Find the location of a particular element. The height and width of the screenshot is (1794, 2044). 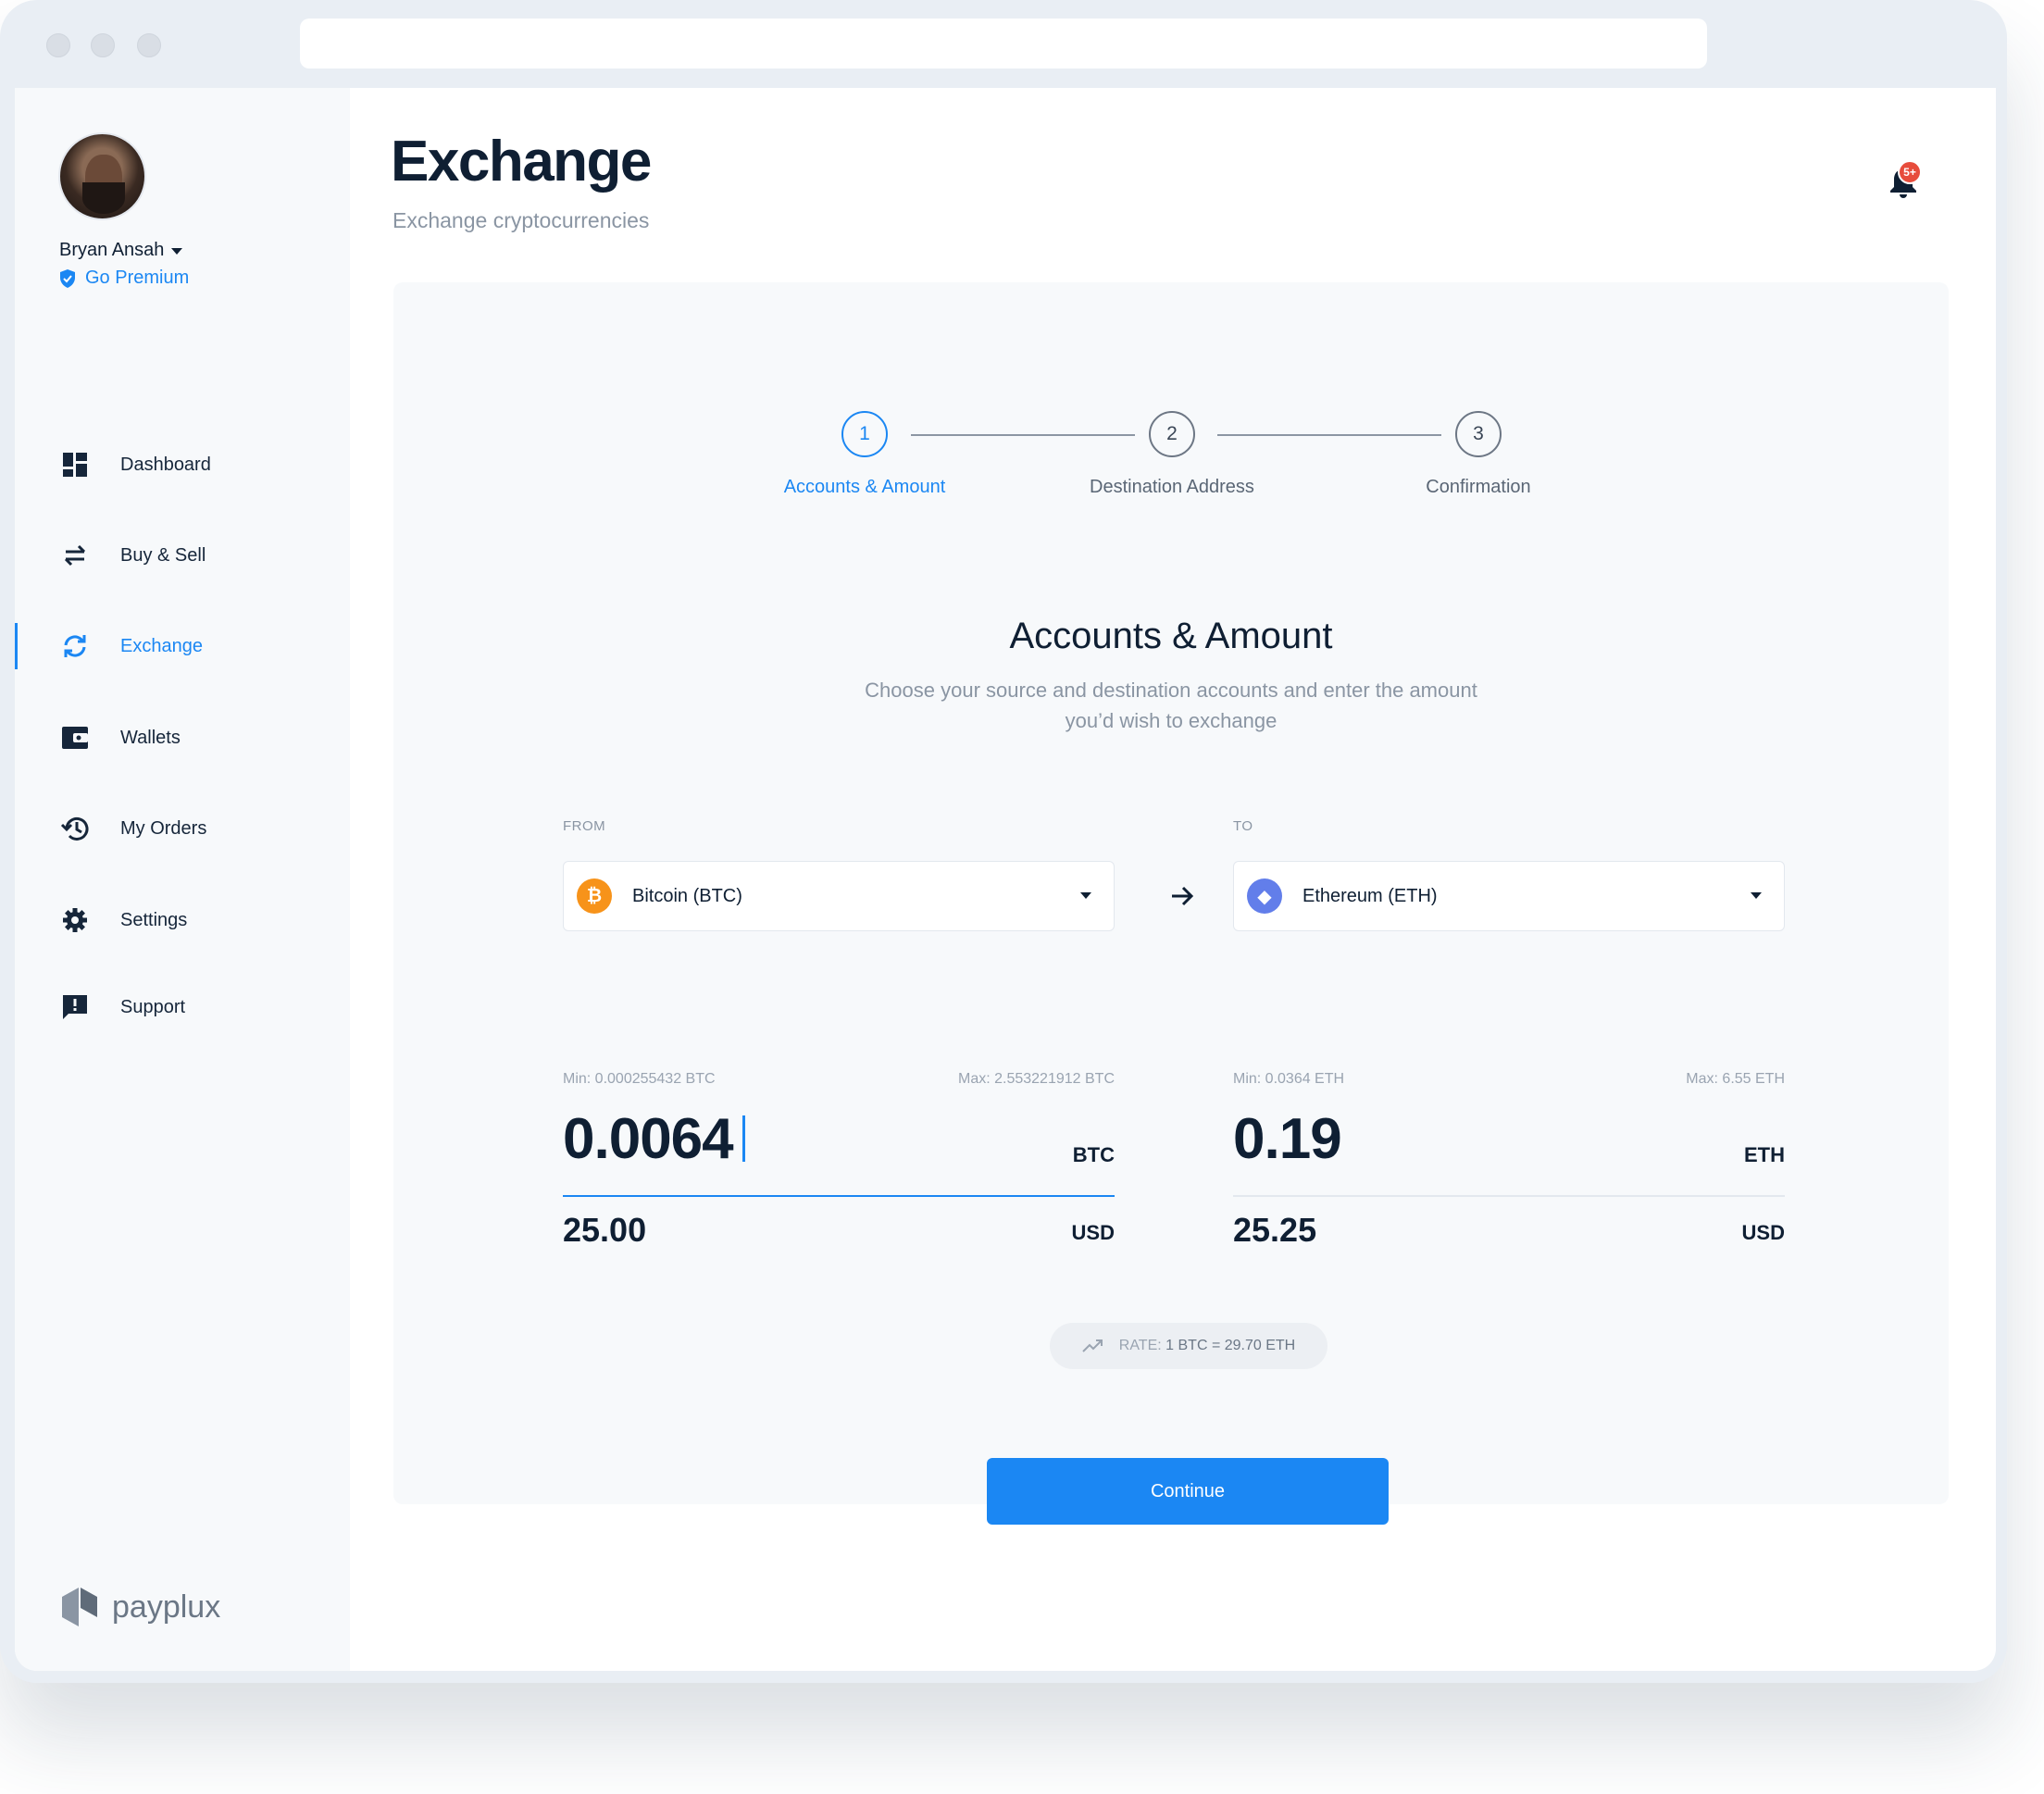

step-2-indicator: 2 is located at coordinates (1172, 434).